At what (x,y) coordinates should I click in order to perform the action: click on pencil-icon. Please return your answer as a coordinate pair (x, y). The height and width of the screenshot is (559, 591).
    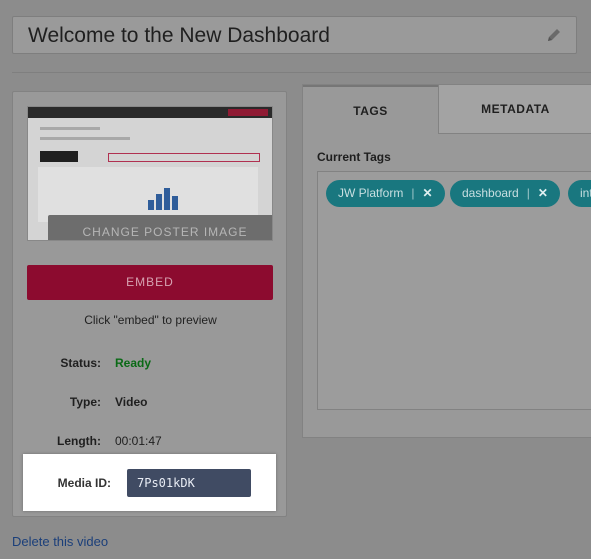
    Looking at the image, I should click on (554, 35).